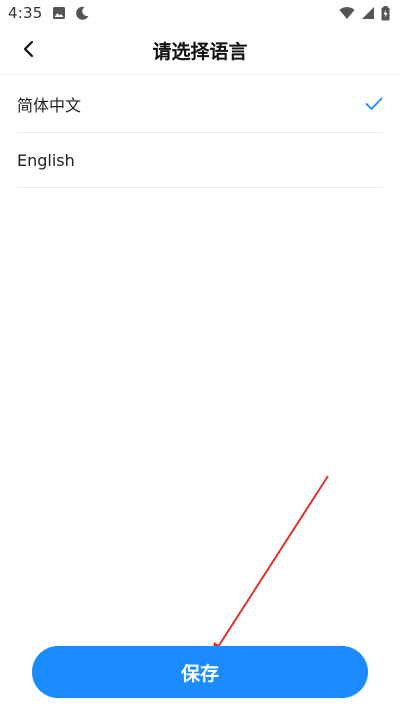  What do you see at coordinates (200, 13) in the screenshot?
I see `status-bar: 4:35` at bounding box center [200, 13].